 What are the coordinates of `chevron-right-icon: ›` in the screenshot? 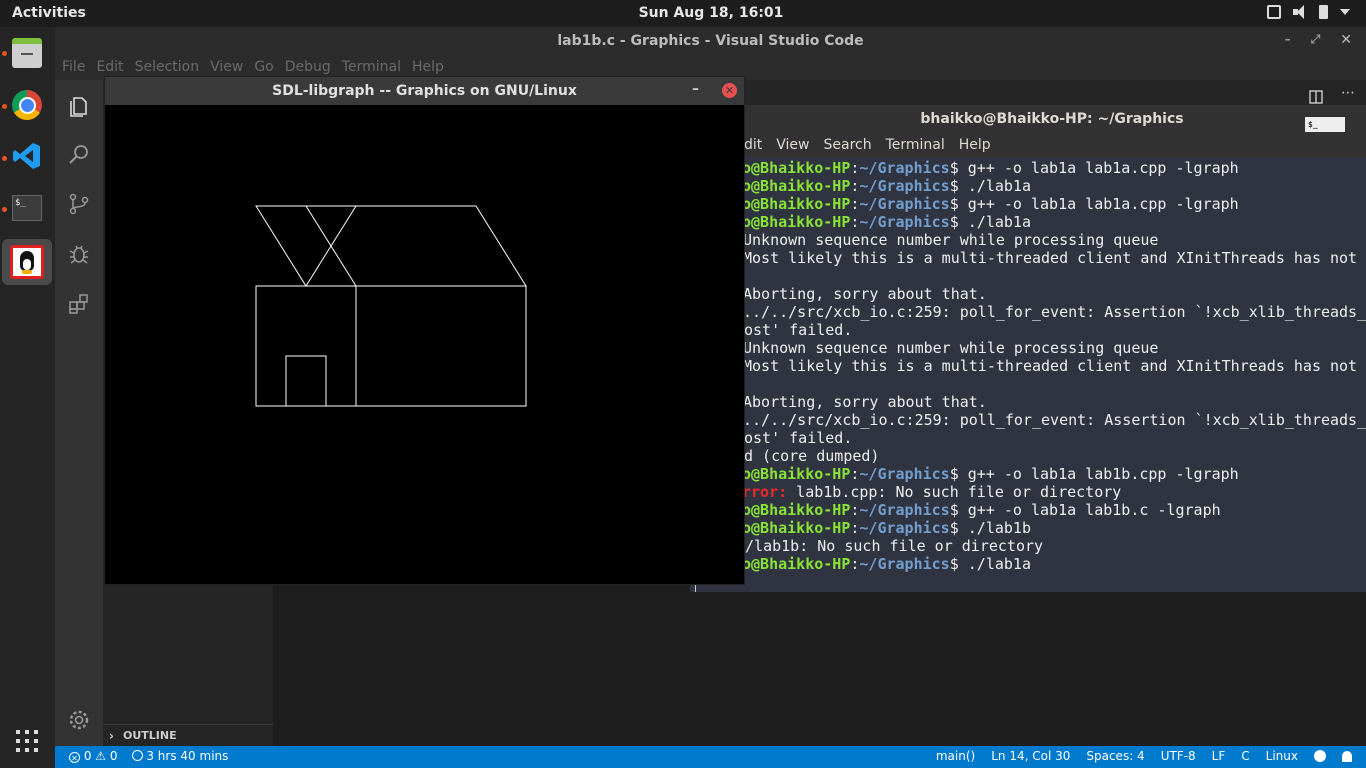 It's located at (111, 736).